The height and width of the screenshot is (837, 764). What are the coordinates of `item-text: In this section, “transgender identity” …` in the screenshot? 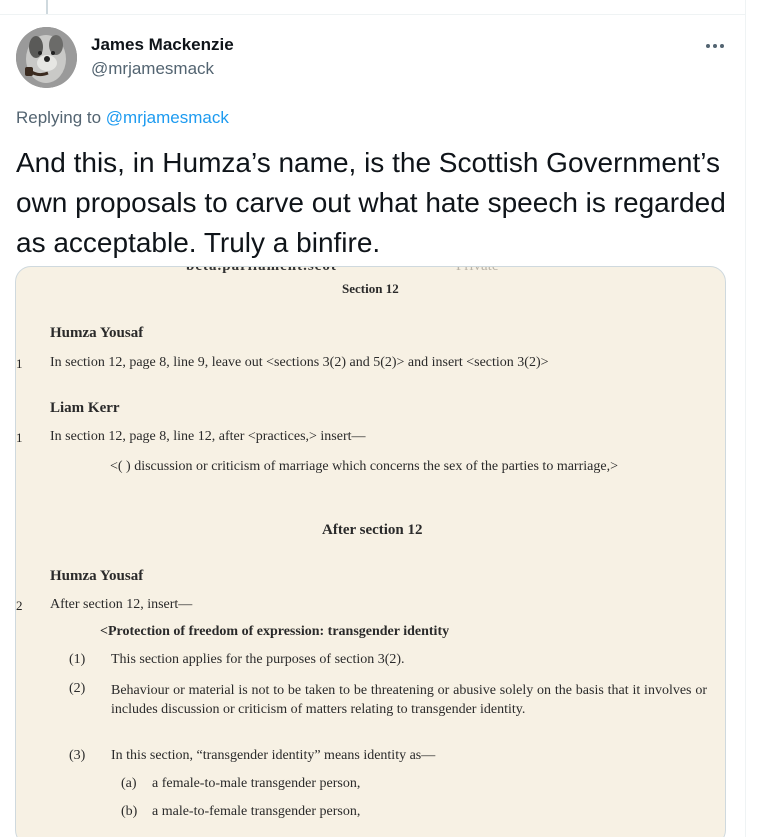 It's located at (273, 755).